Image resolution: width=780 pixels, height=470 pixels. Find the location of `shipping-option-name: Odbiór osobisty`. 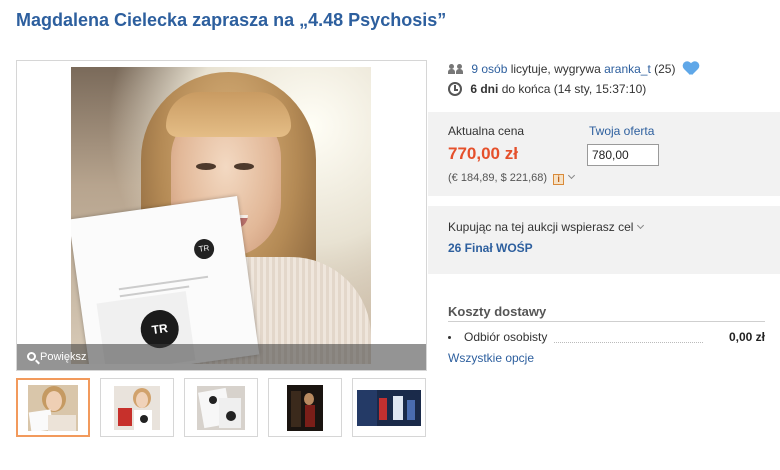

shipping-option-name: Odbiór osobisty is located at coordinates (506, 337).